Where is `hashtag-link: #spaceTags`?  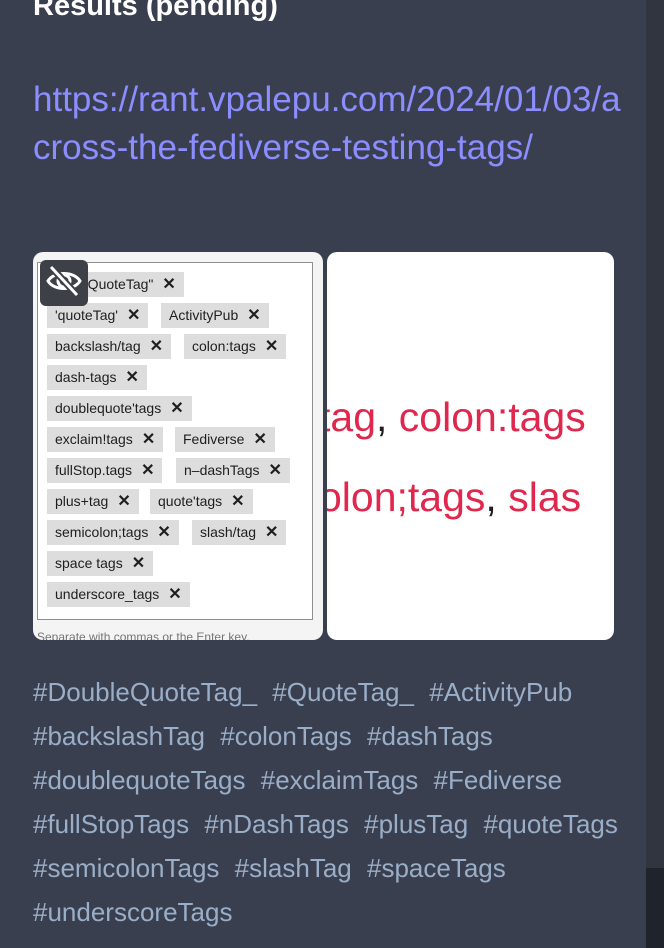
hashtag-link: #spaceTags is located at coordinates (436, 868).